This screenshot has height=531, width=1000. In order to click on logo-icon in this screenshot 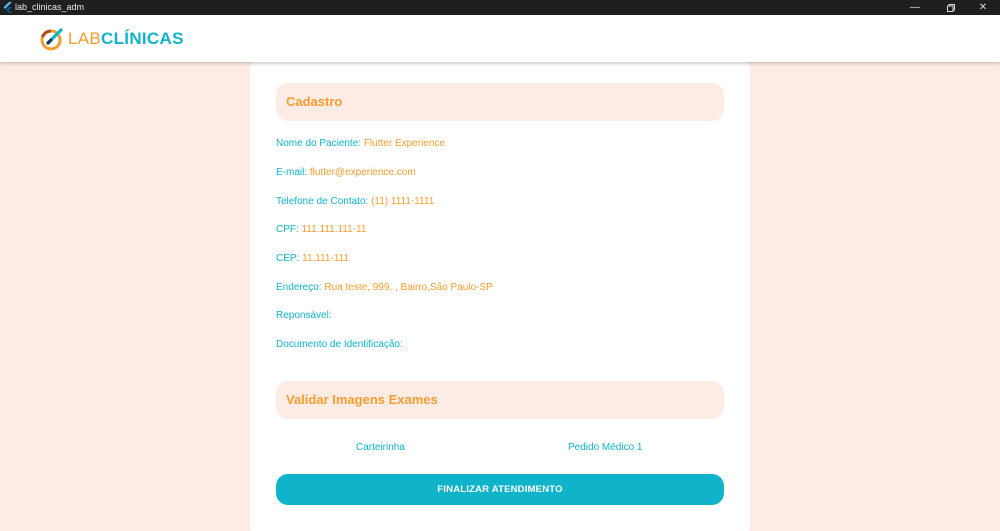, I will do `click(51, 39)`.